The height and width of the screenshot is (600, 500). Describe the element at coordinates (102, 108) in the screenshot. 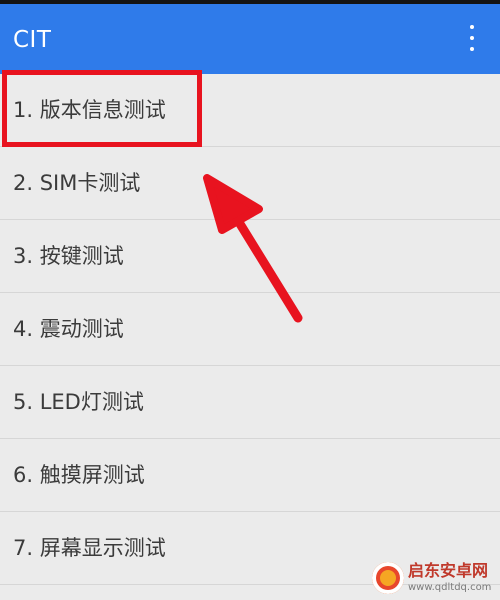

I see `highlight-annotation-box` at that location.